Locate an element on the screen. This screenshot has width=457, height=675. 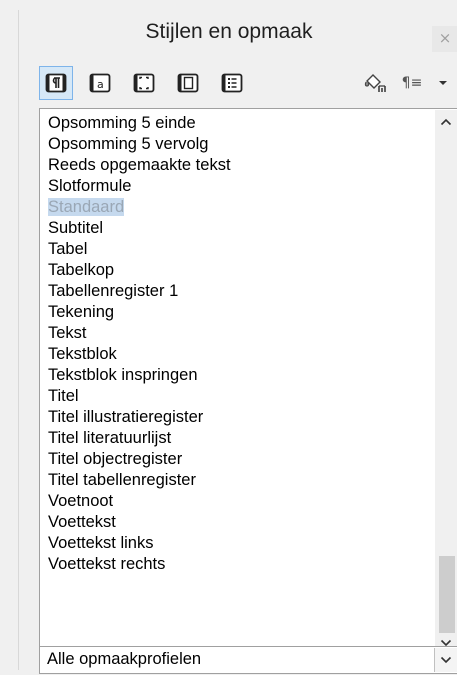
paragraph-styles-button is located at coordinates (56, 83).